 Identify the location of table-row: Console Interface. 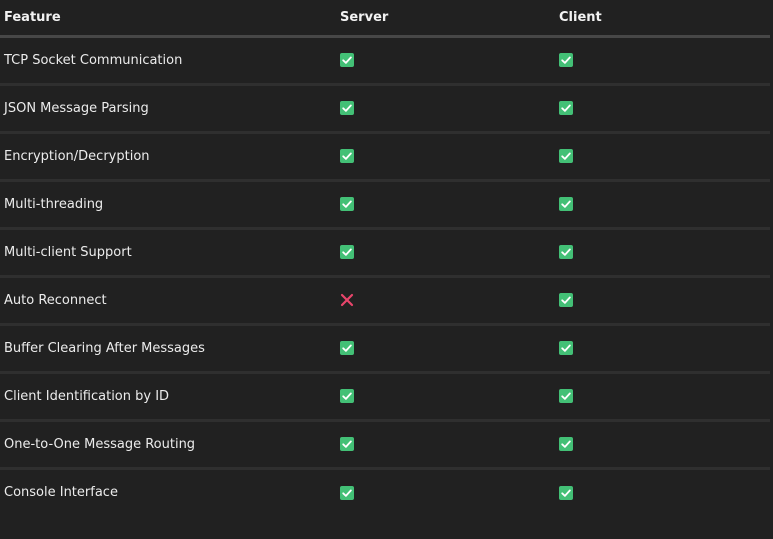
(385, 492).